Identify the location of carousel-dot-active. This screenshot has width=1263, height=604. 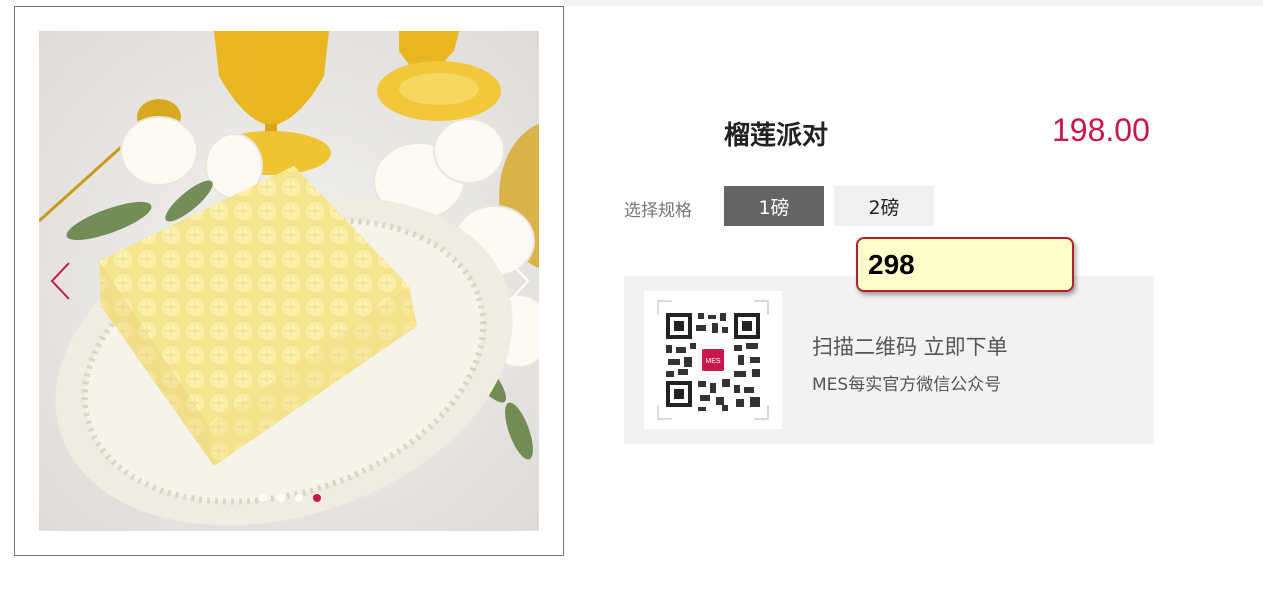
(317, 498).